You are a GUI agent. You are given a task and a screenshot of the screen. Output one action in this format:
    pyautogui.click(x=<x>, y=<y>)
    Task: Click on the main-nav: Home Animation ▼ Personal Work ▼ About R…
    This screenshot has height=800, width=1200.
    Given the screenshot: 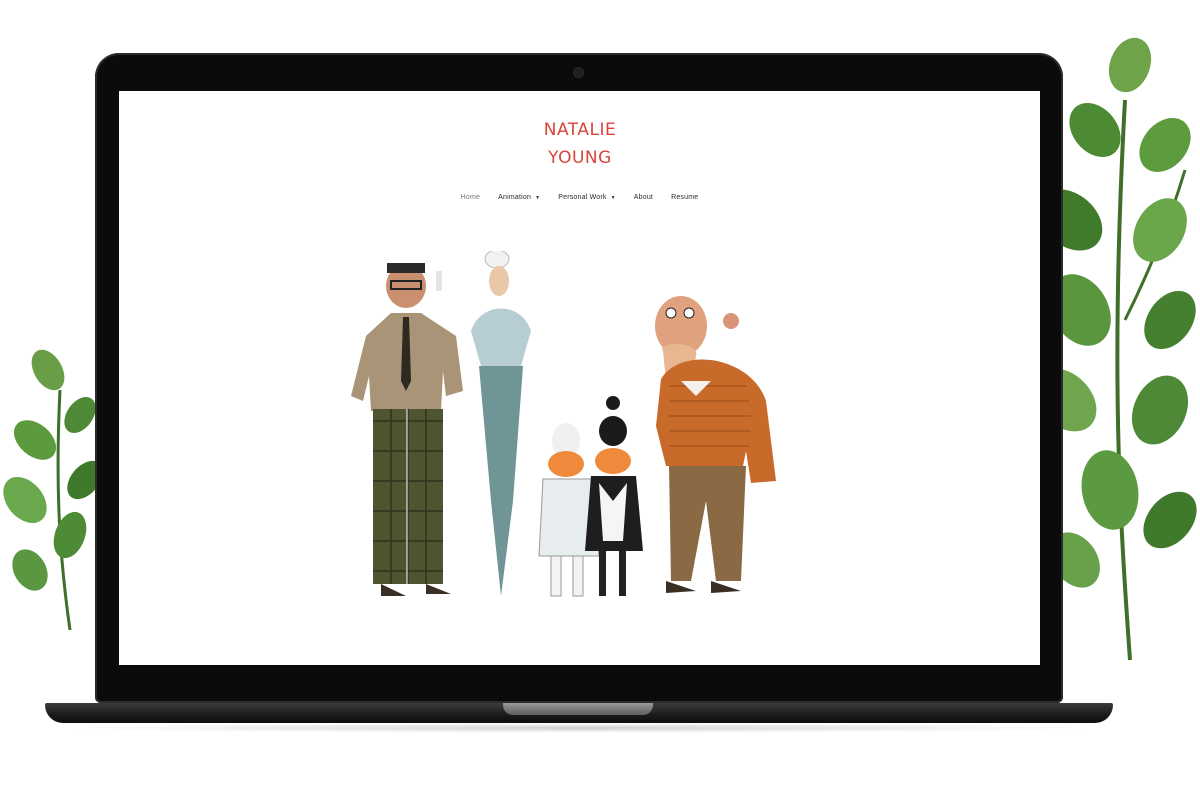 What is the action you would take?
    pyautogui.click(x=579, y=197)
    